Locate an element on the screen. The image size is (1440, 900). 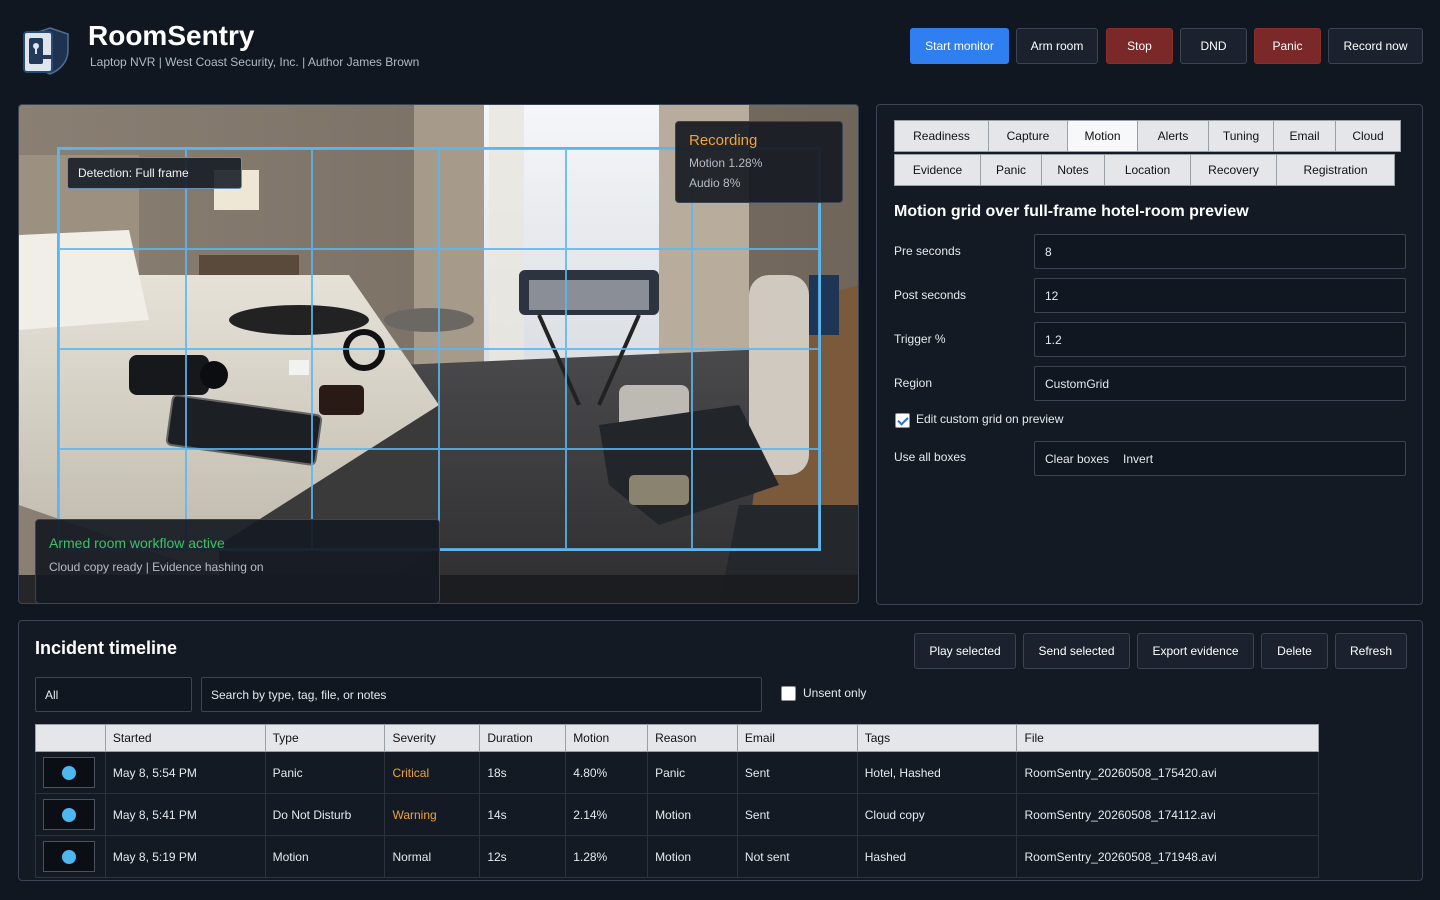
tab-evidence: Evidence is located at coordinates (937, 170).